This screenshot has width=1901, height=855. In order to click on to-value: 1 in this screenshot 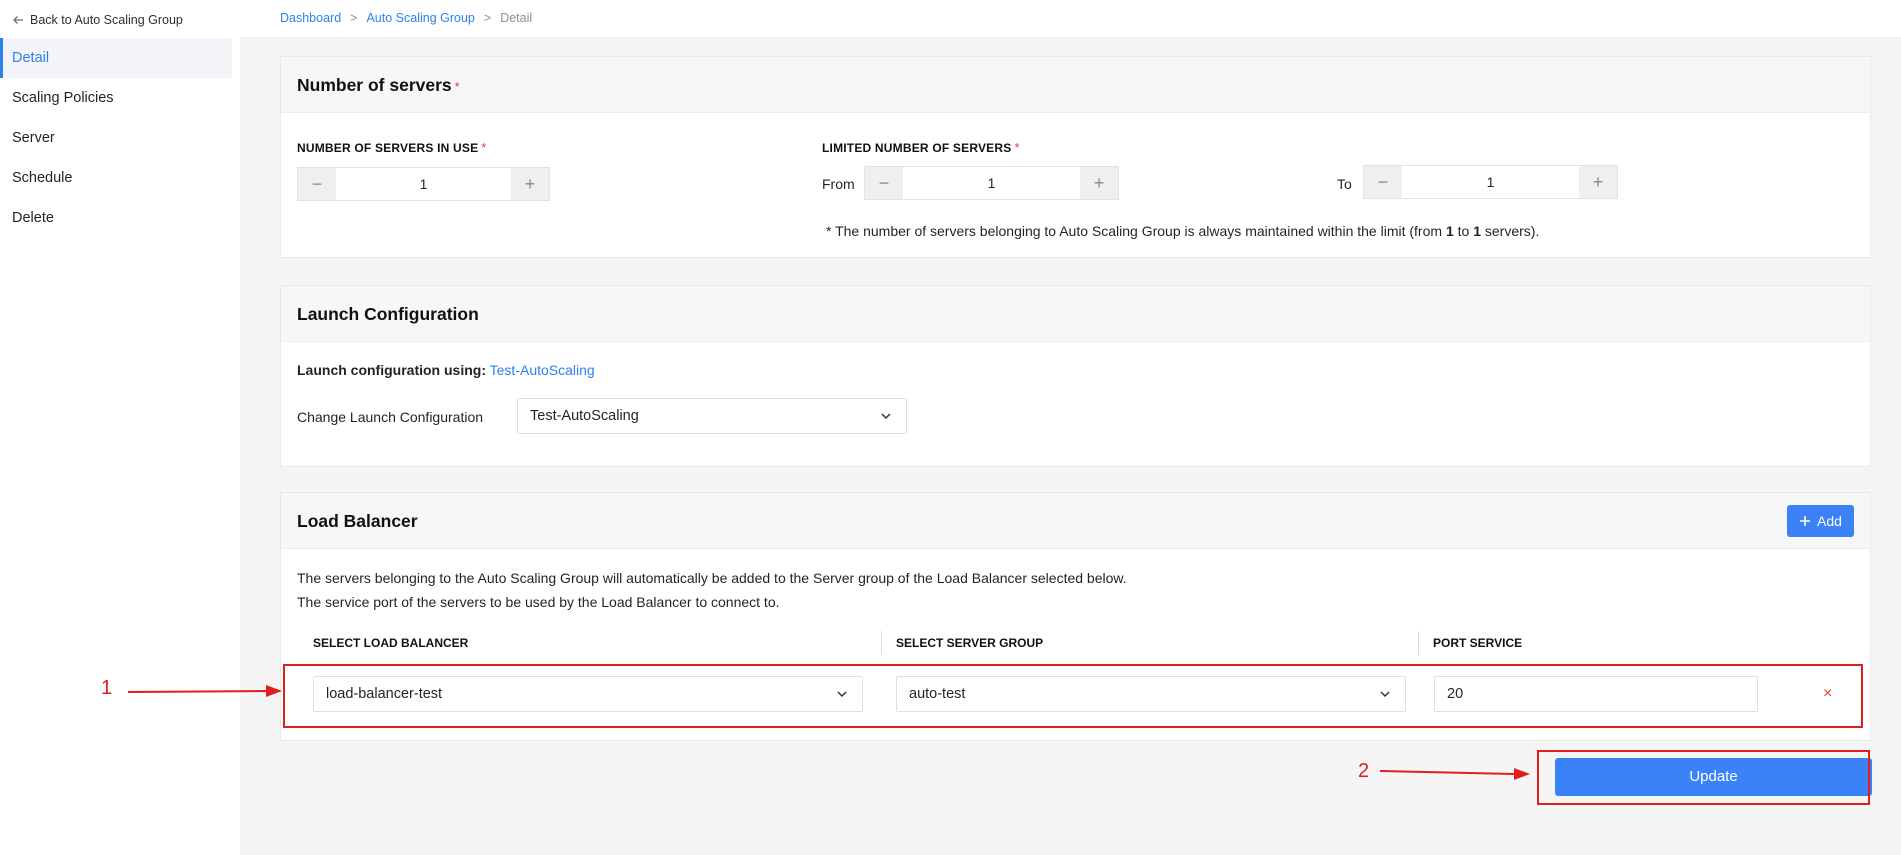, I will do `click(1490, 182)`.